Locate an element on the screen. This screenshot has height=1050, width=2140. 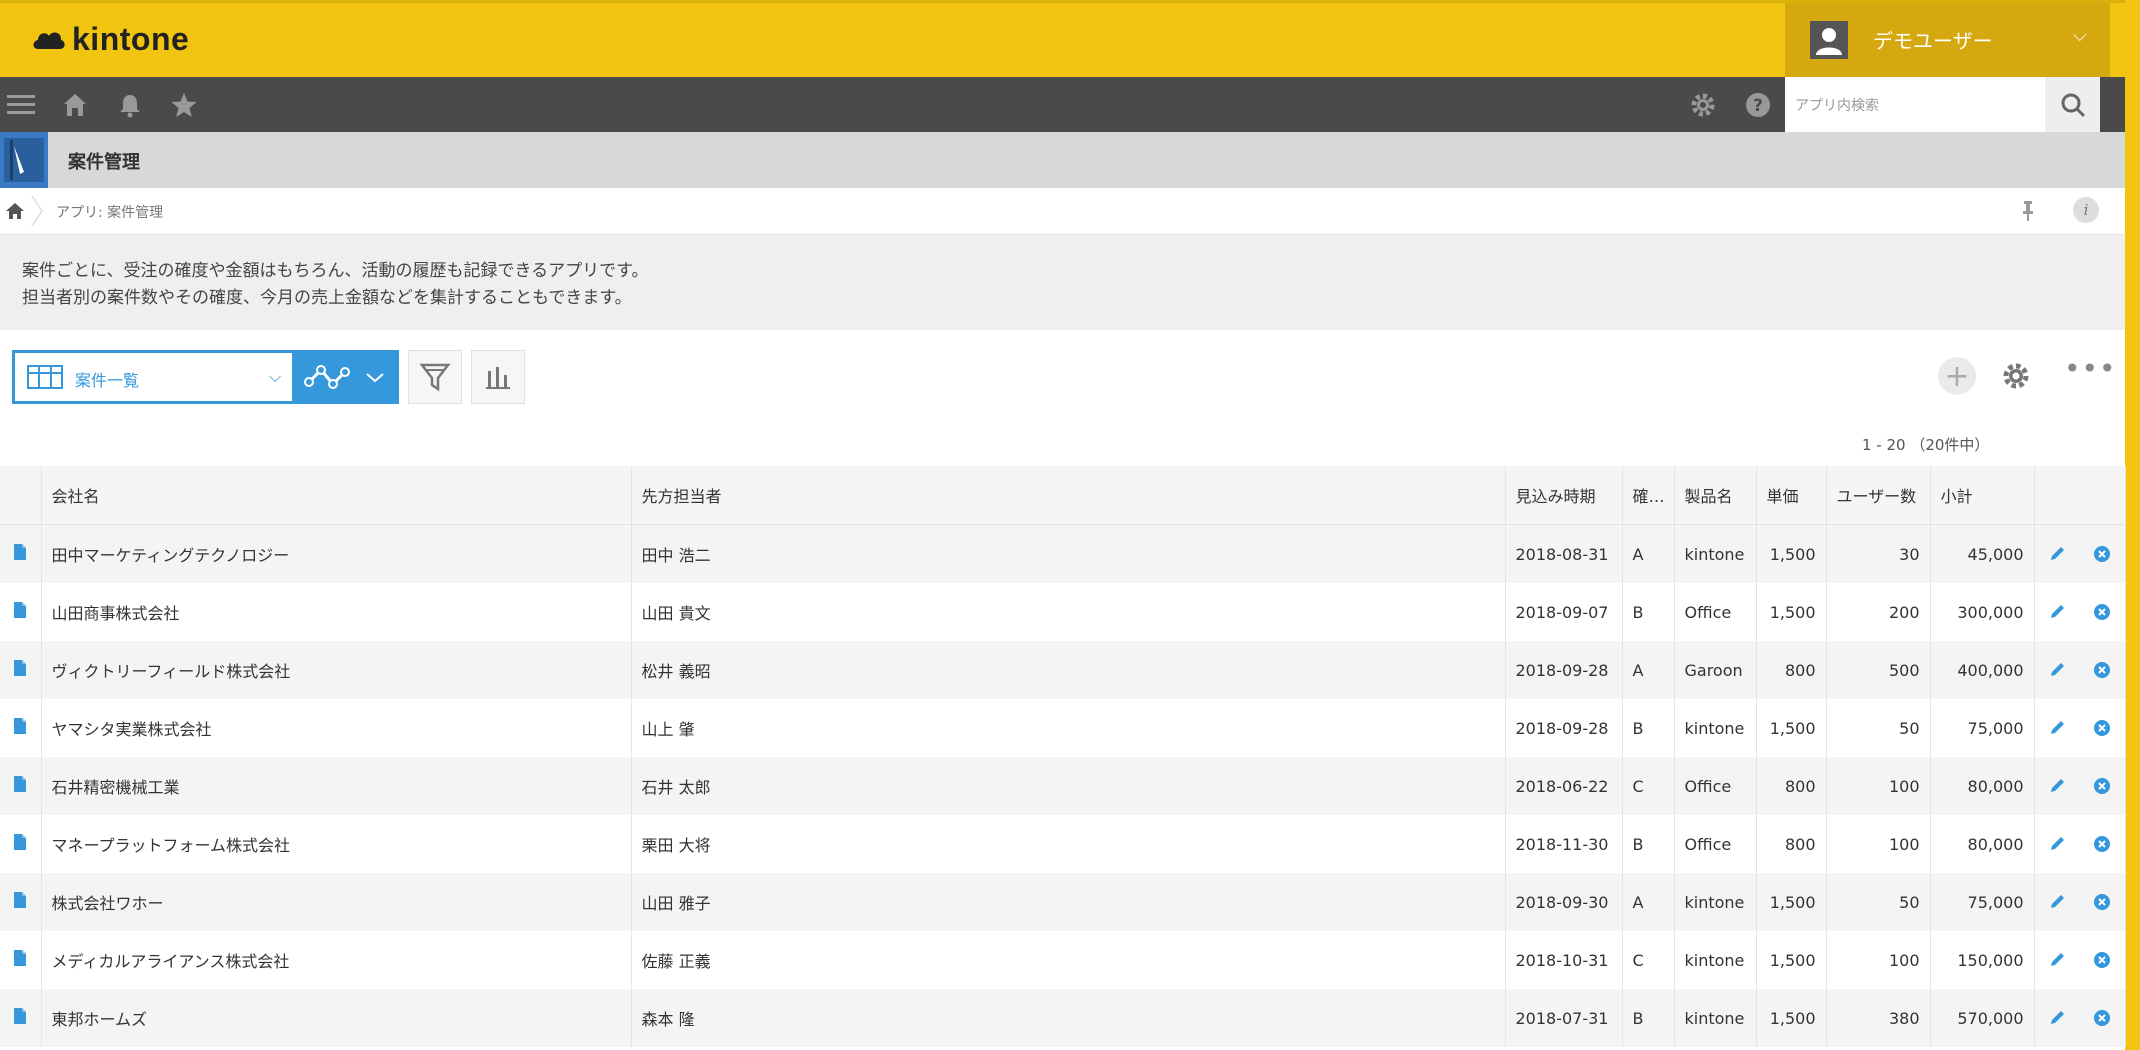
menu-icon is located at coordinates (21, 105).